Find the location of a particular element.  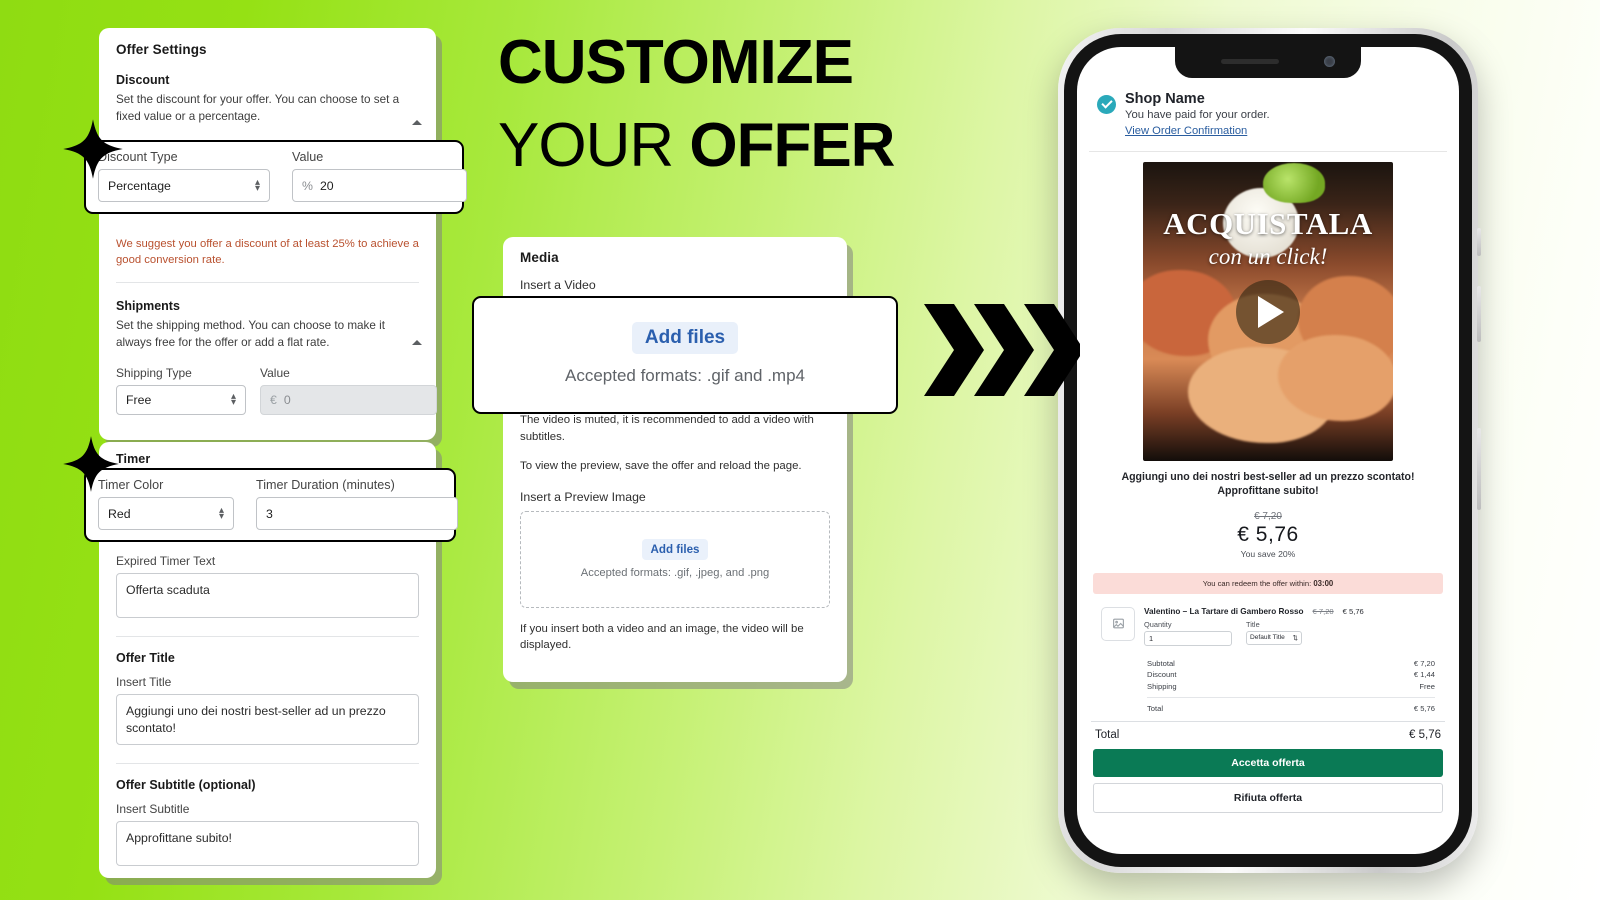

total-small-label: Total is located at coordinates (1155, 708).